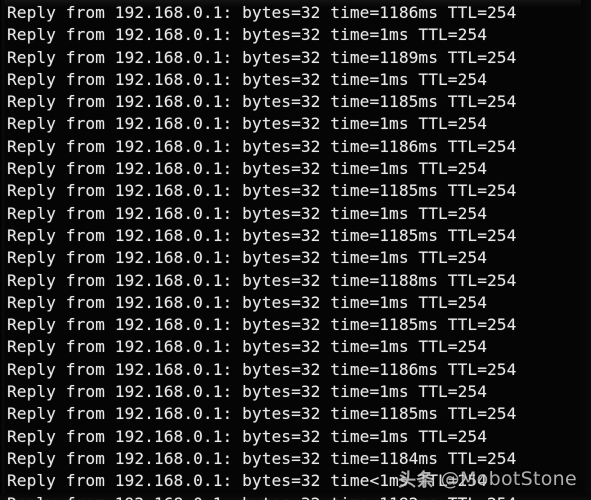 Image resolution: width=591 pixels, height=500 pixels. I want to click on edge-shade-left, so click(2, 250).